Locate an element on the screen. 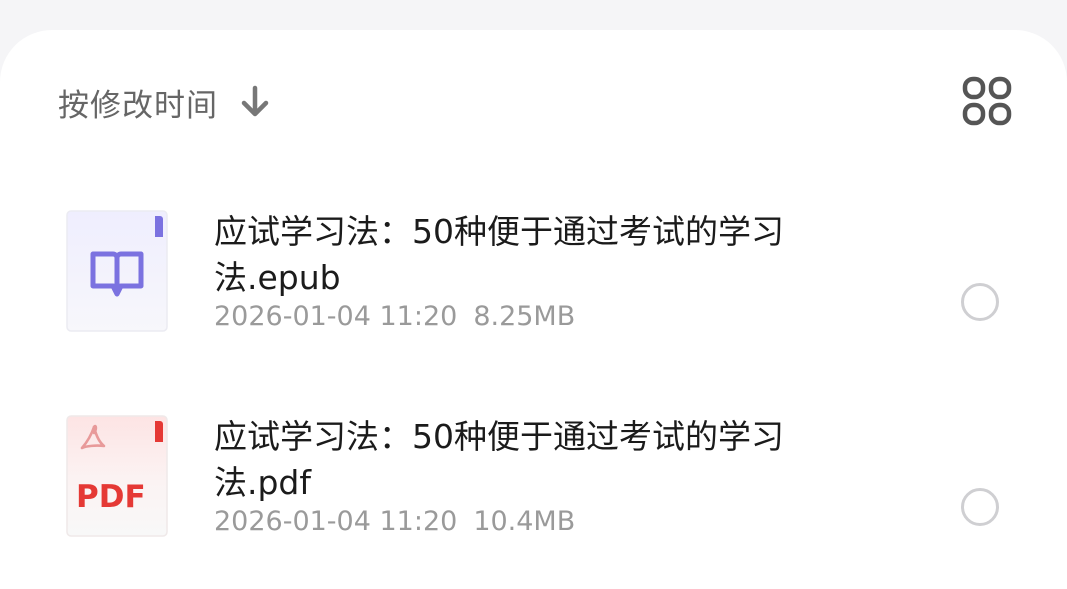 This screenshot has width=1067, height=589. file-name: 应试学习法：50种便于通过考试的学习法.epub is located at coordinates (499, 254).